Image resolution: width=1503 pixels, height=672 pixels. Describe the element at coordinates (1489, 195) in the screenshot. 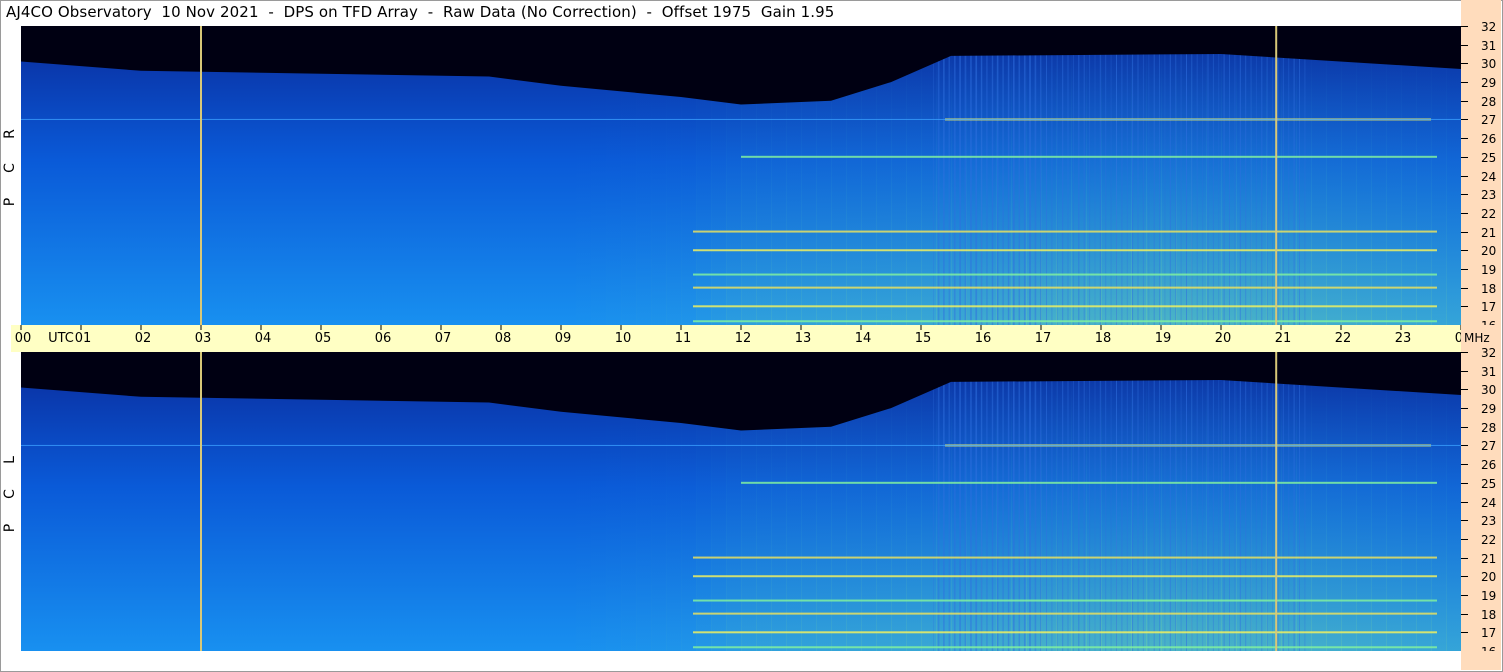

I see `frequency-tick-label: 23` at that location.